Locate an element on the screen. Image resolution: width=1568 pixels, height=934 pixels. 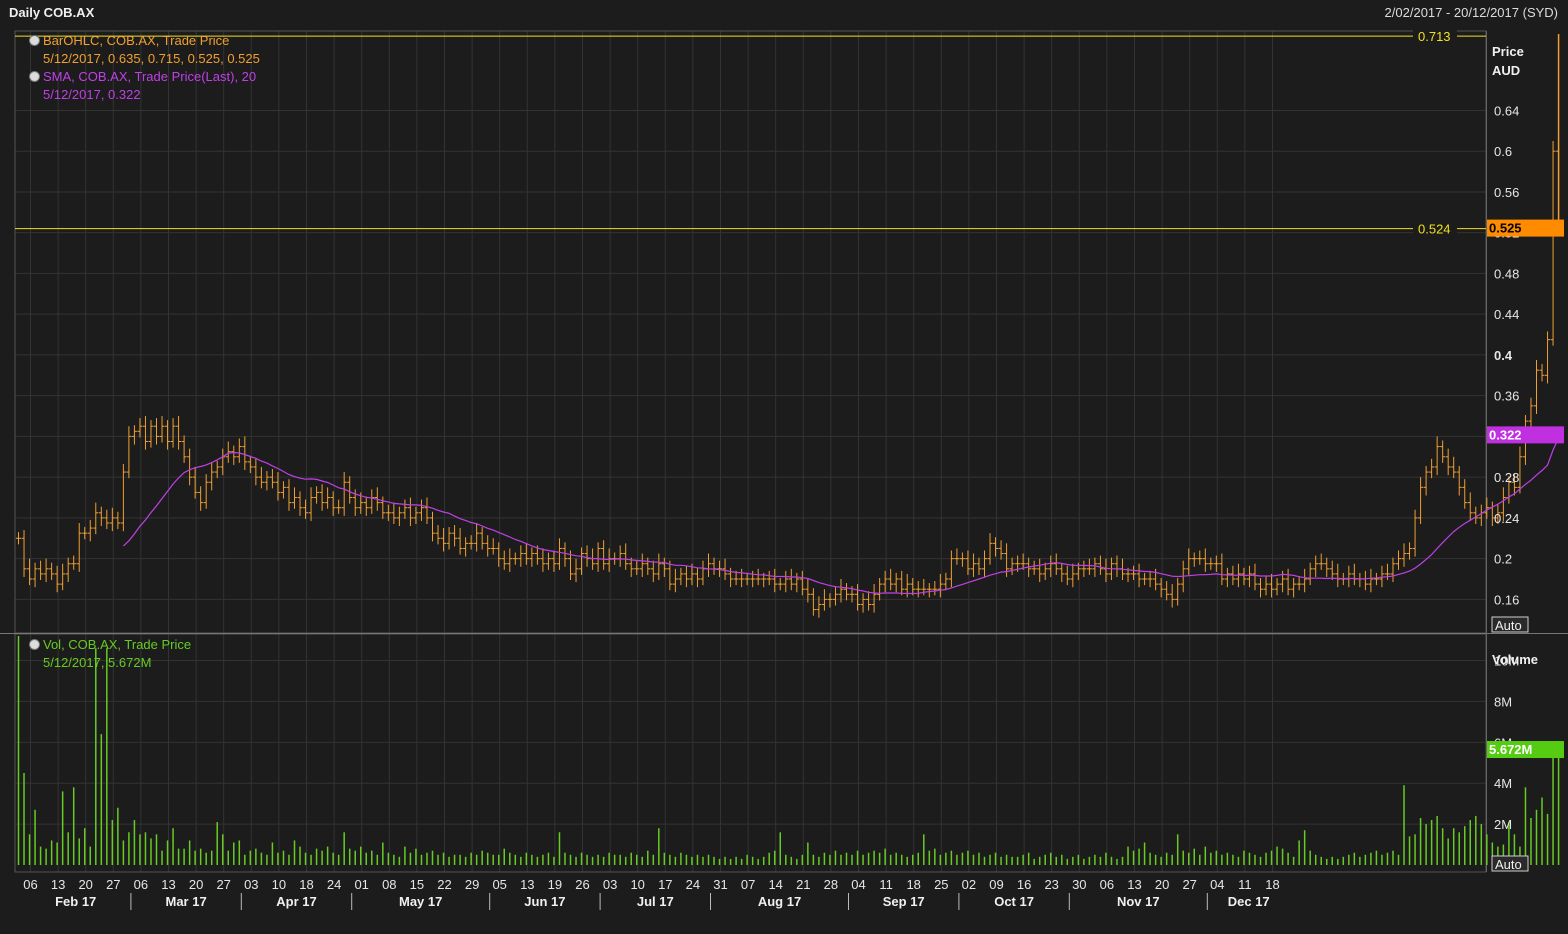
month-tick-label: Oct 17 is located at coordinates (1014, 901).